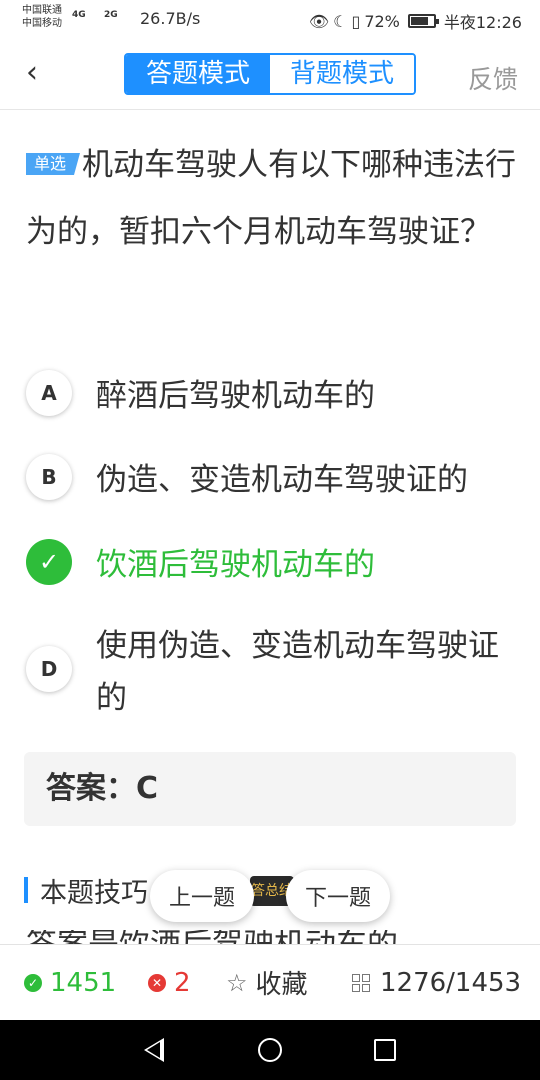  What do you see at coordinates (338, 896) in the screenshot?
I see `next-question-button: 下一题` at bounding box center [338, 896].